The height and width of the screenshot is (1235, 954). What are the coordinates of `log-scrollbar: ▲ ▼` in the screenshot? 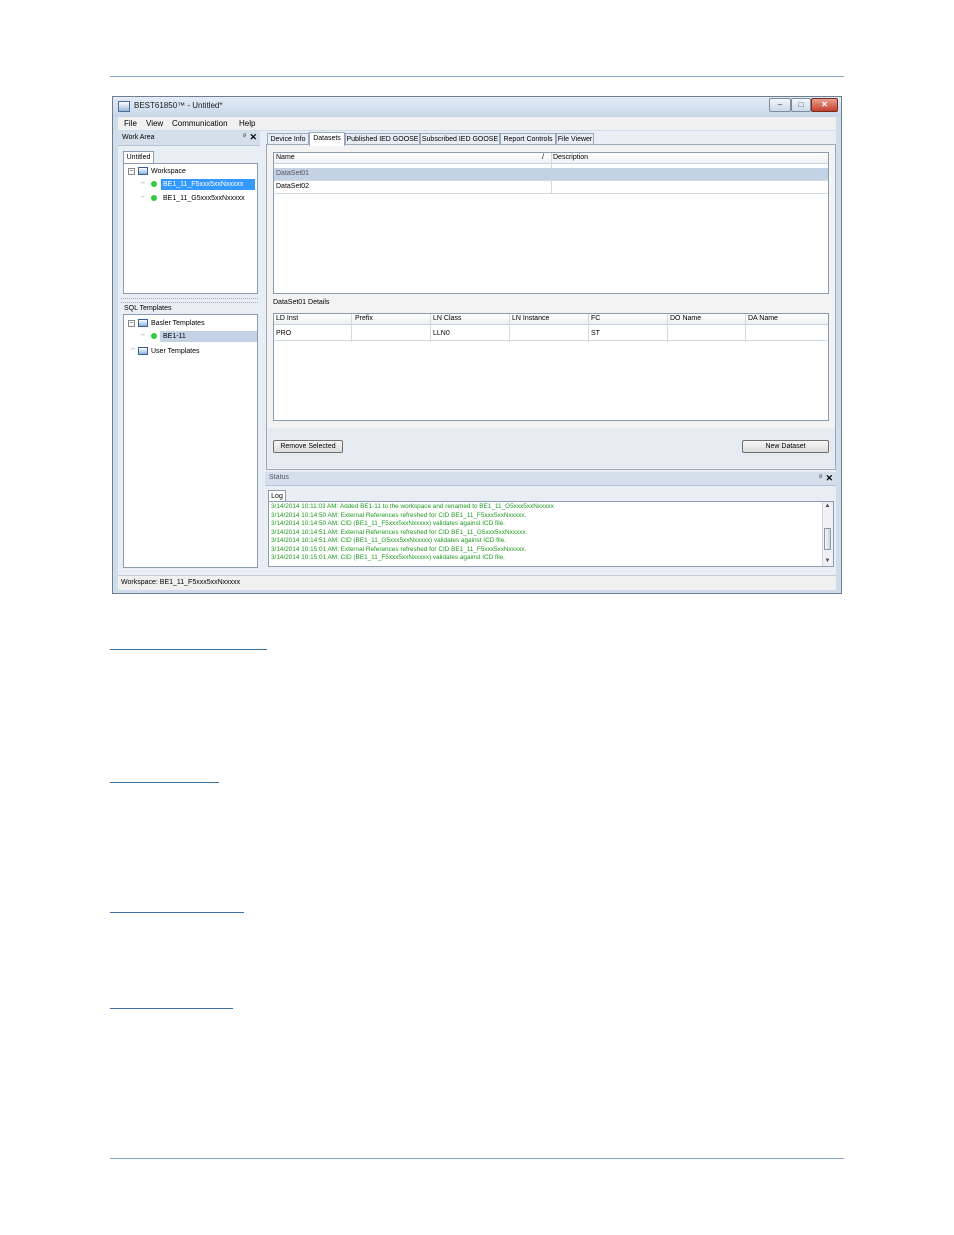 It's located at (827, 534).